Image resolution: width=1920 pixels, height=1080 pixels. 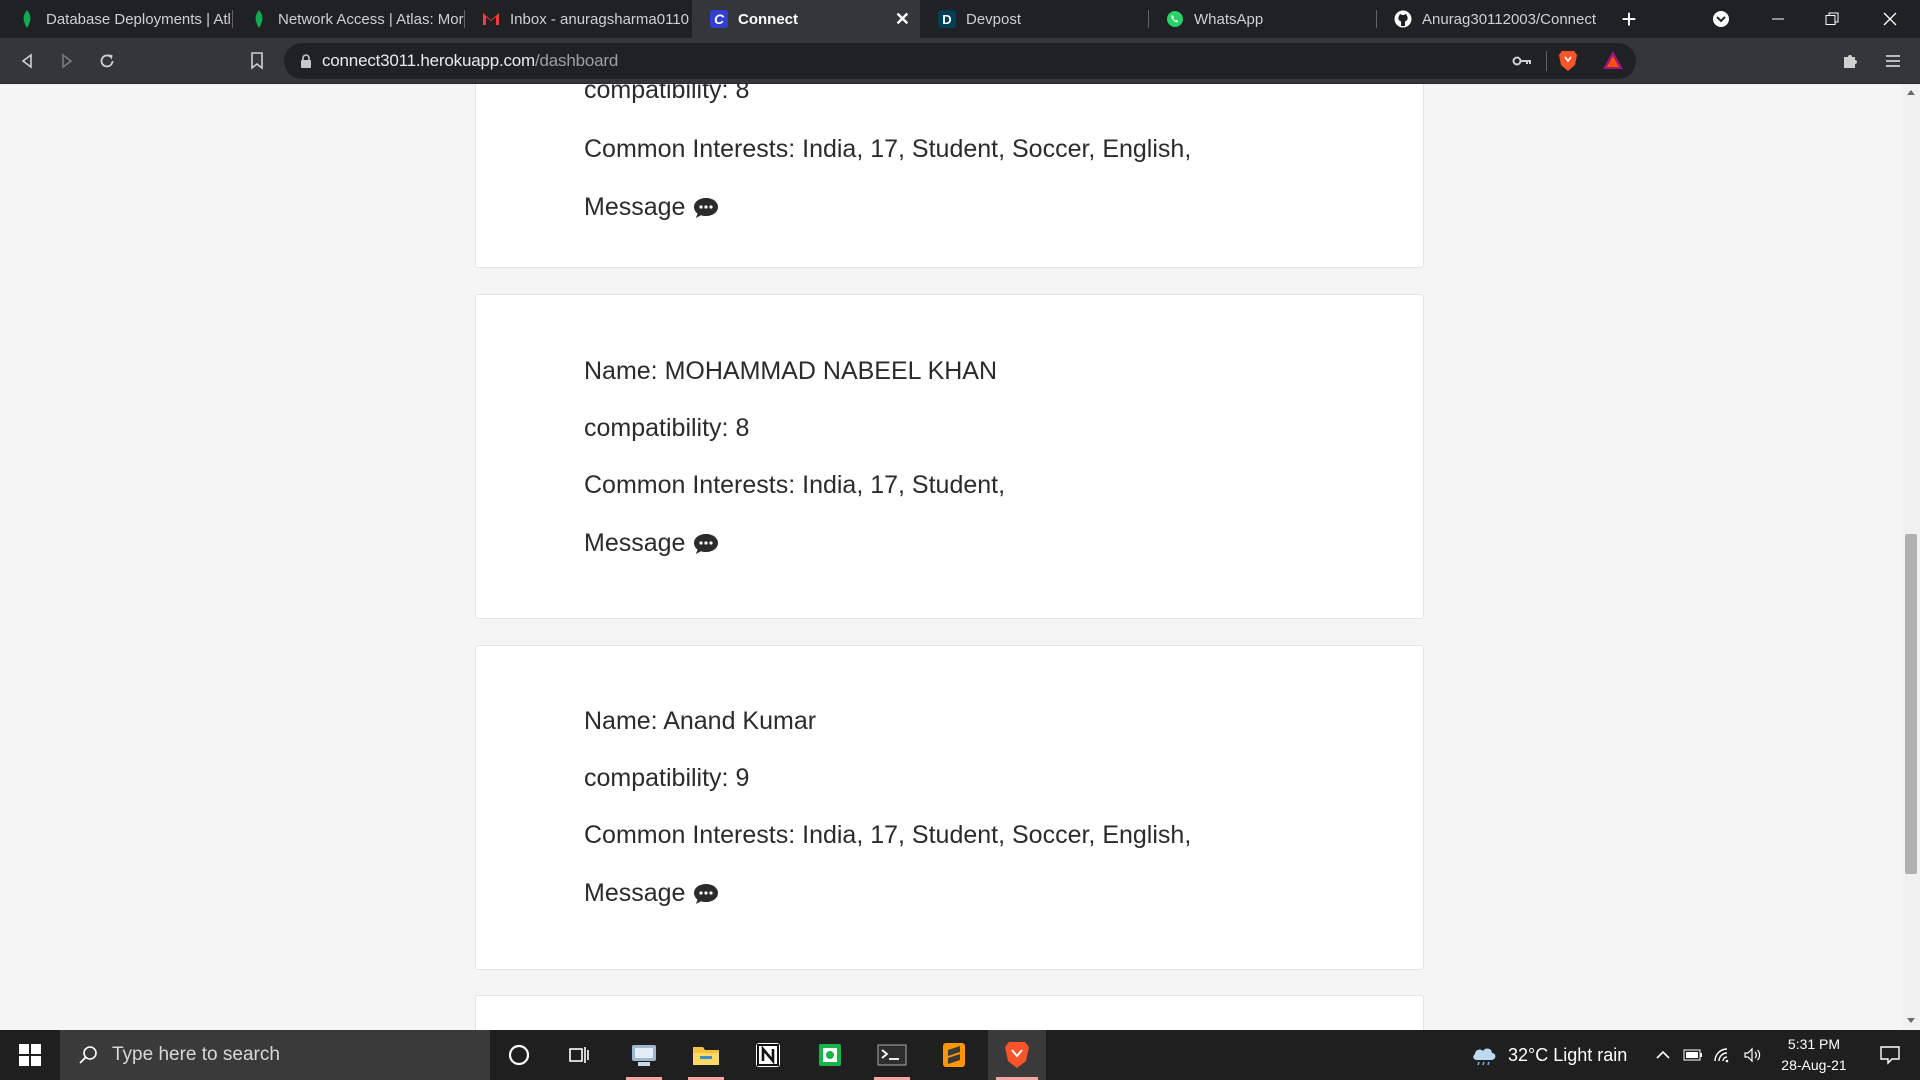 I want to click on address-bar: connect3011.herokuapp.com/dashboard, so click(x=960, y=61).